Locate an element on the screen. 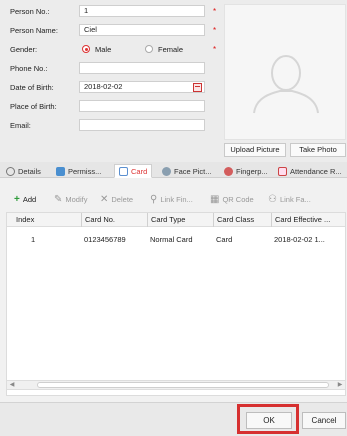 The image size is (347, 436). horizontal-scrollbar: ◀ ▶ is located at coordinates (176, 385).